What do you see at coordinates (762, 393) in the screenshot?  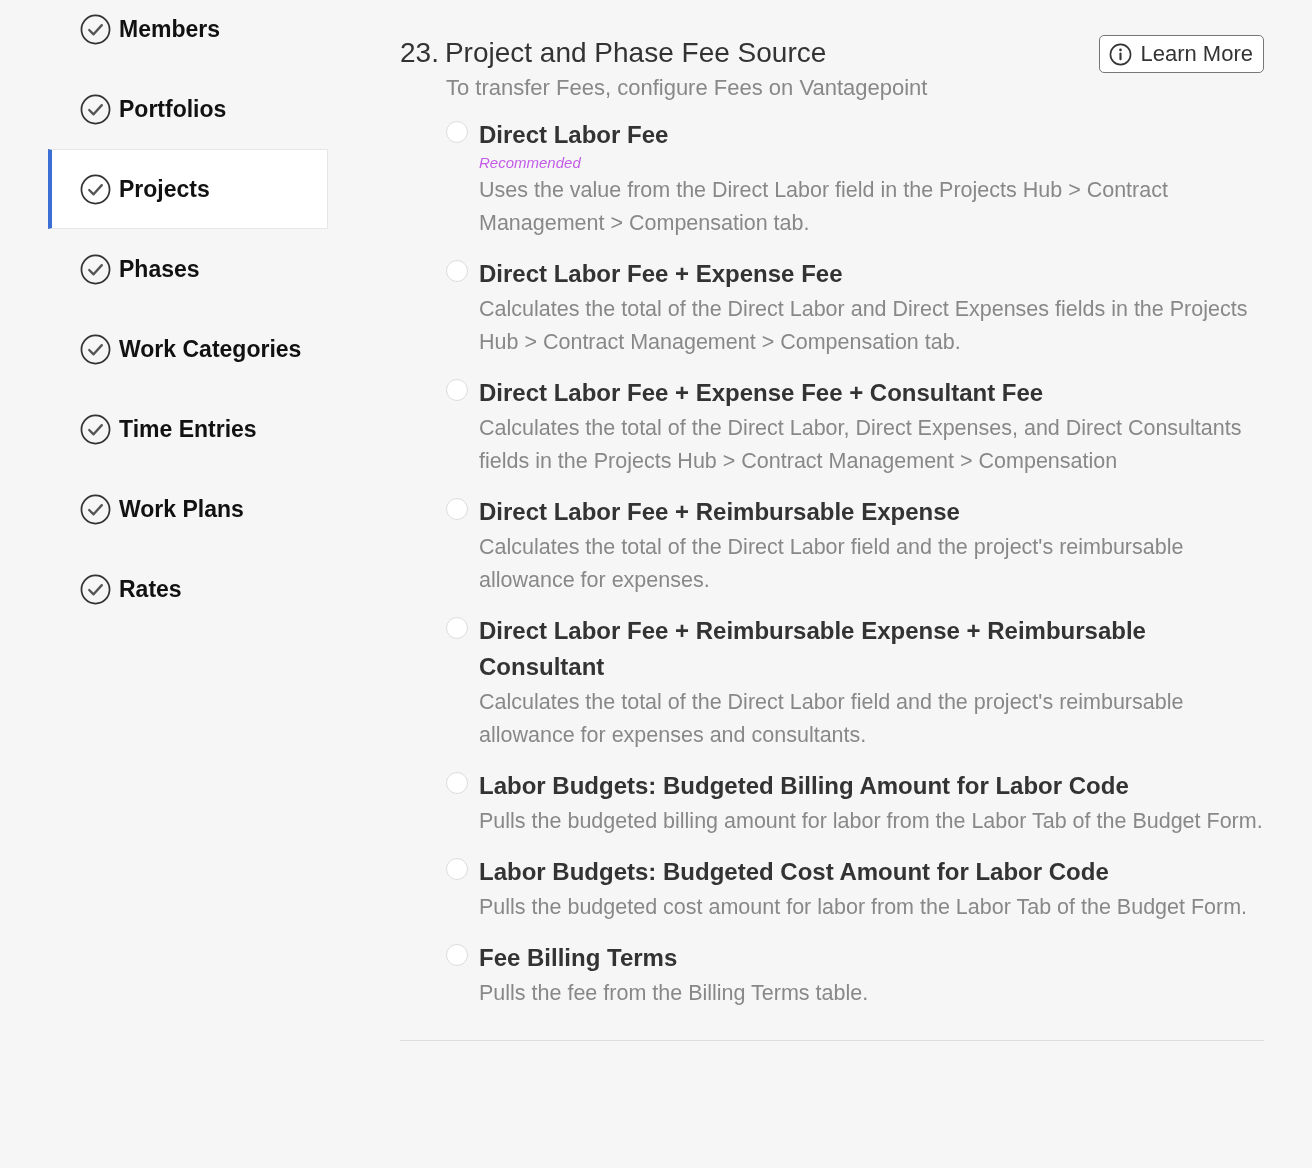 I see `option-title: Direct Labor Fee + Expense Fee + Consultant Fee` at bounding box center [762, 393].